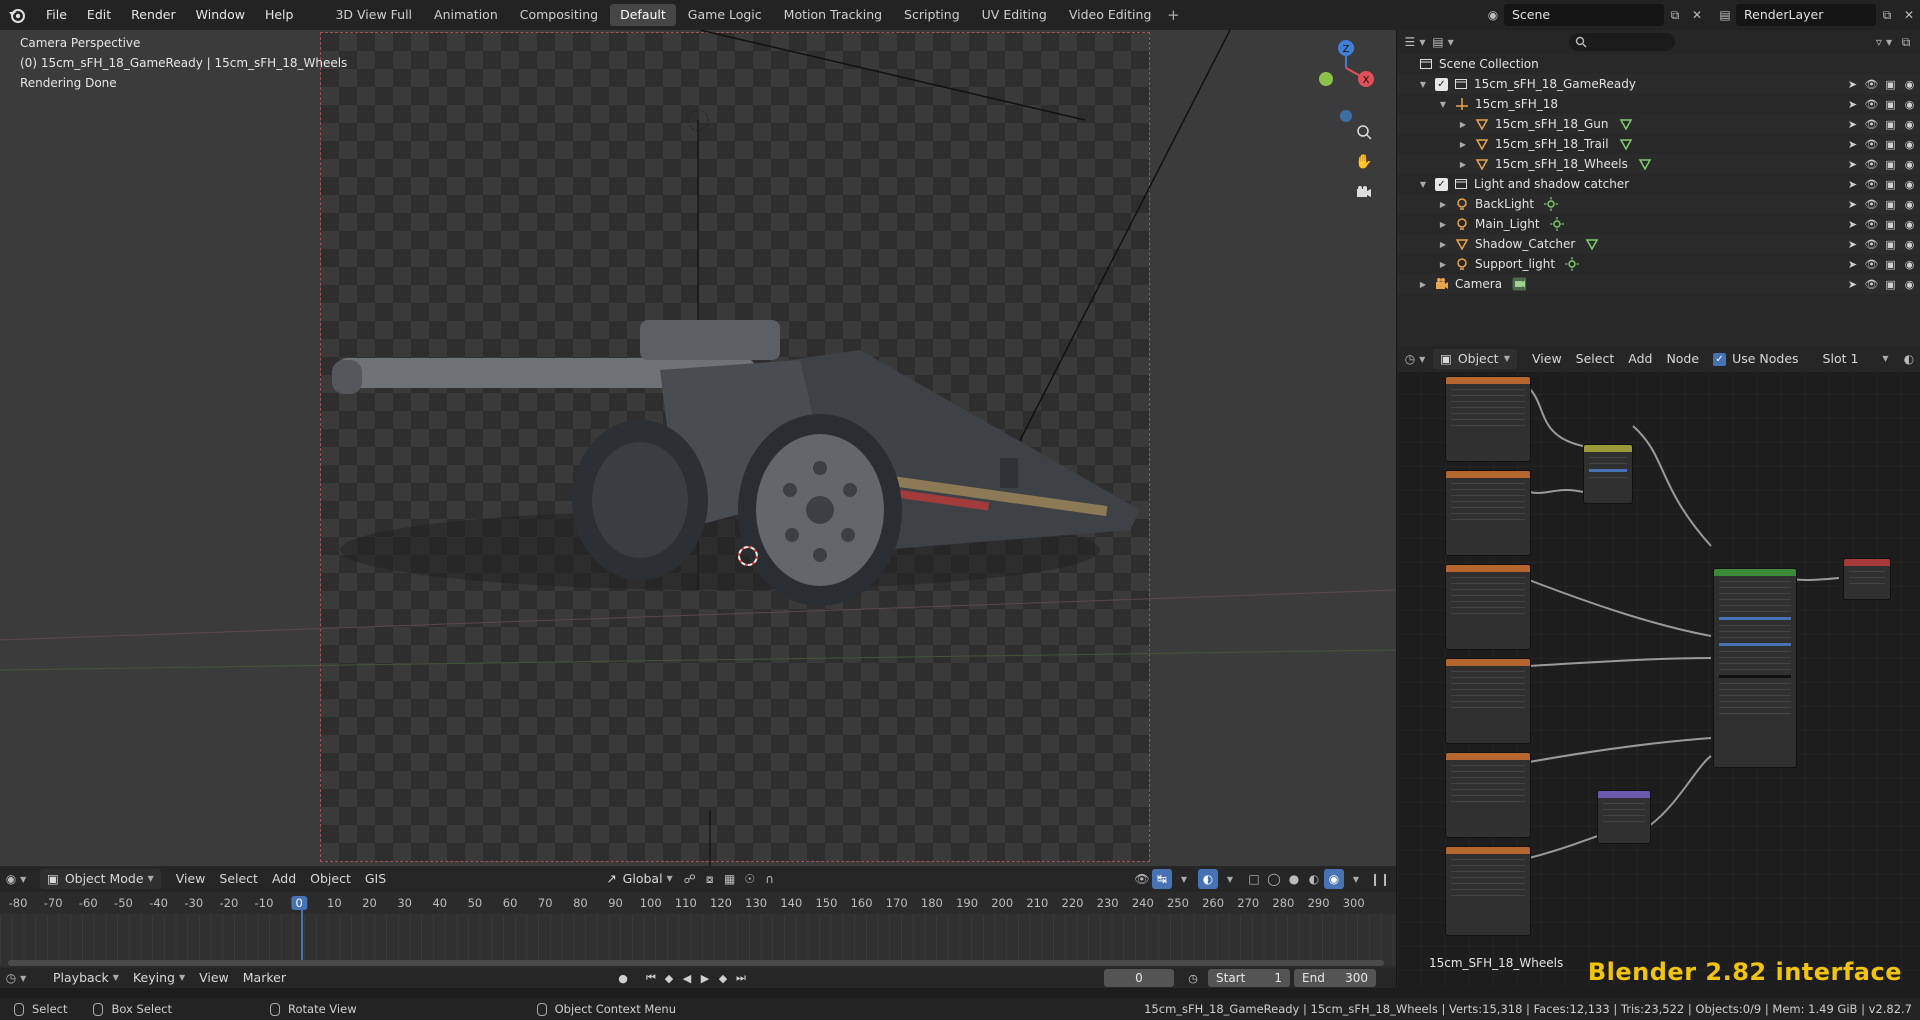 The height and width of the screenshot is (1020, 1920). Describe the element at coordinates (1182, 879) in the screenshot. I see `gizmo-dropdown-icon: ▼` at that location.